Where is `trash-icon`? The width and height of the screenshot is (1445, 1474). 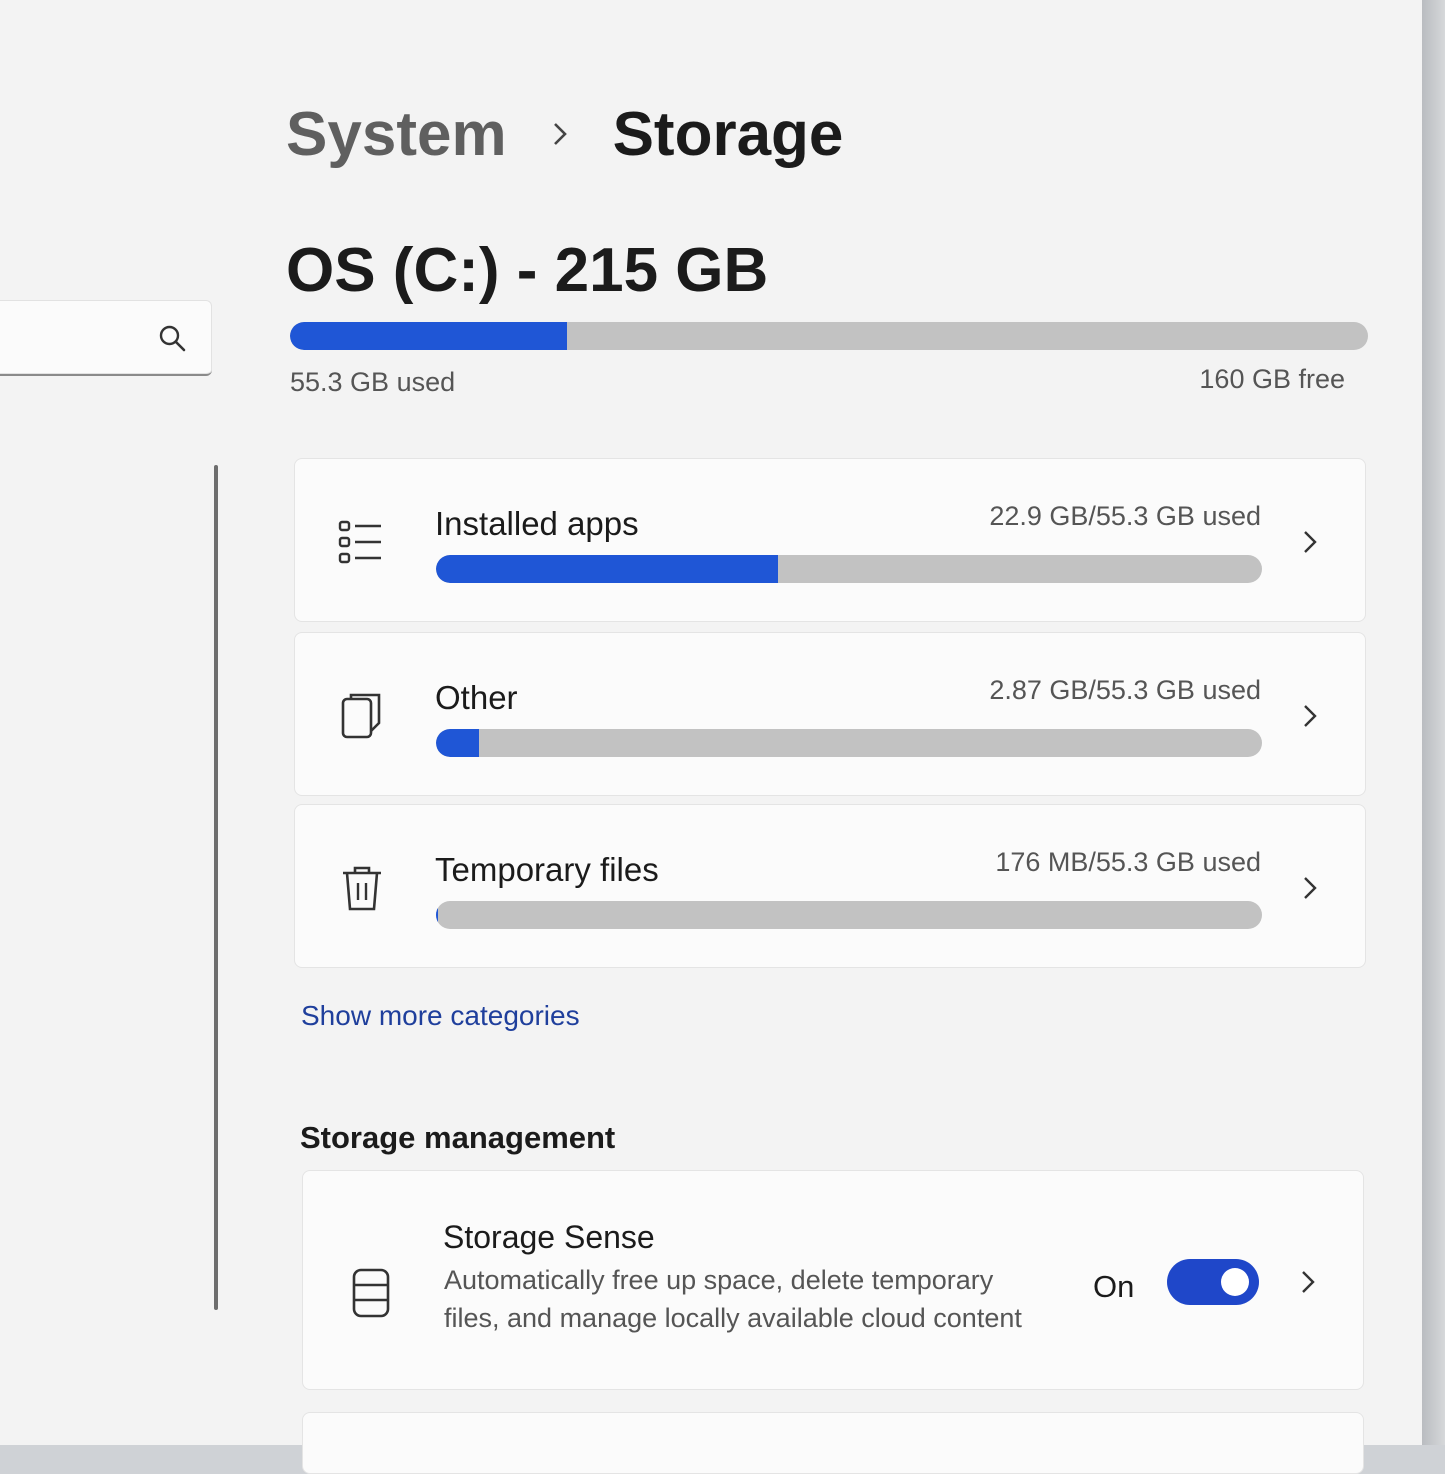
trash-icon is located at coordinates (362, 888).